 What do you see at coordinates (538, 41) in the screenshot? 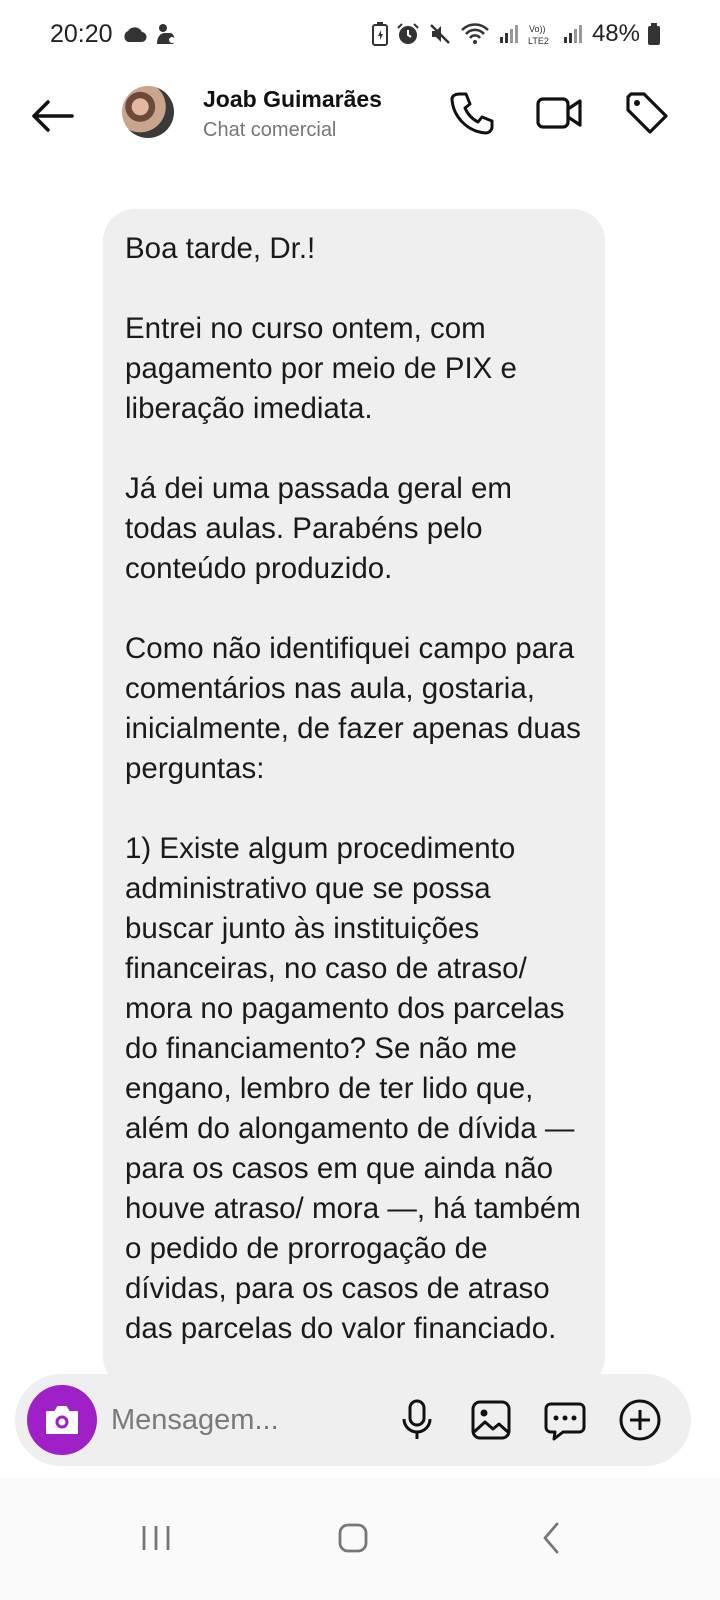
I see `svg-text: LTE2` at bounding box center [538, 41].